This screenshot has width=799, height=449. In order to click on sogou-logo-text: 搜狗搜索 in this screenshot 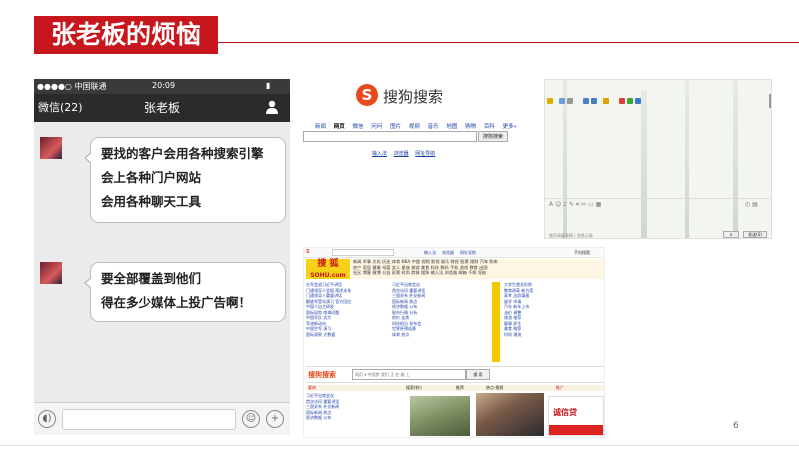, I will do `click(413, 97)`.